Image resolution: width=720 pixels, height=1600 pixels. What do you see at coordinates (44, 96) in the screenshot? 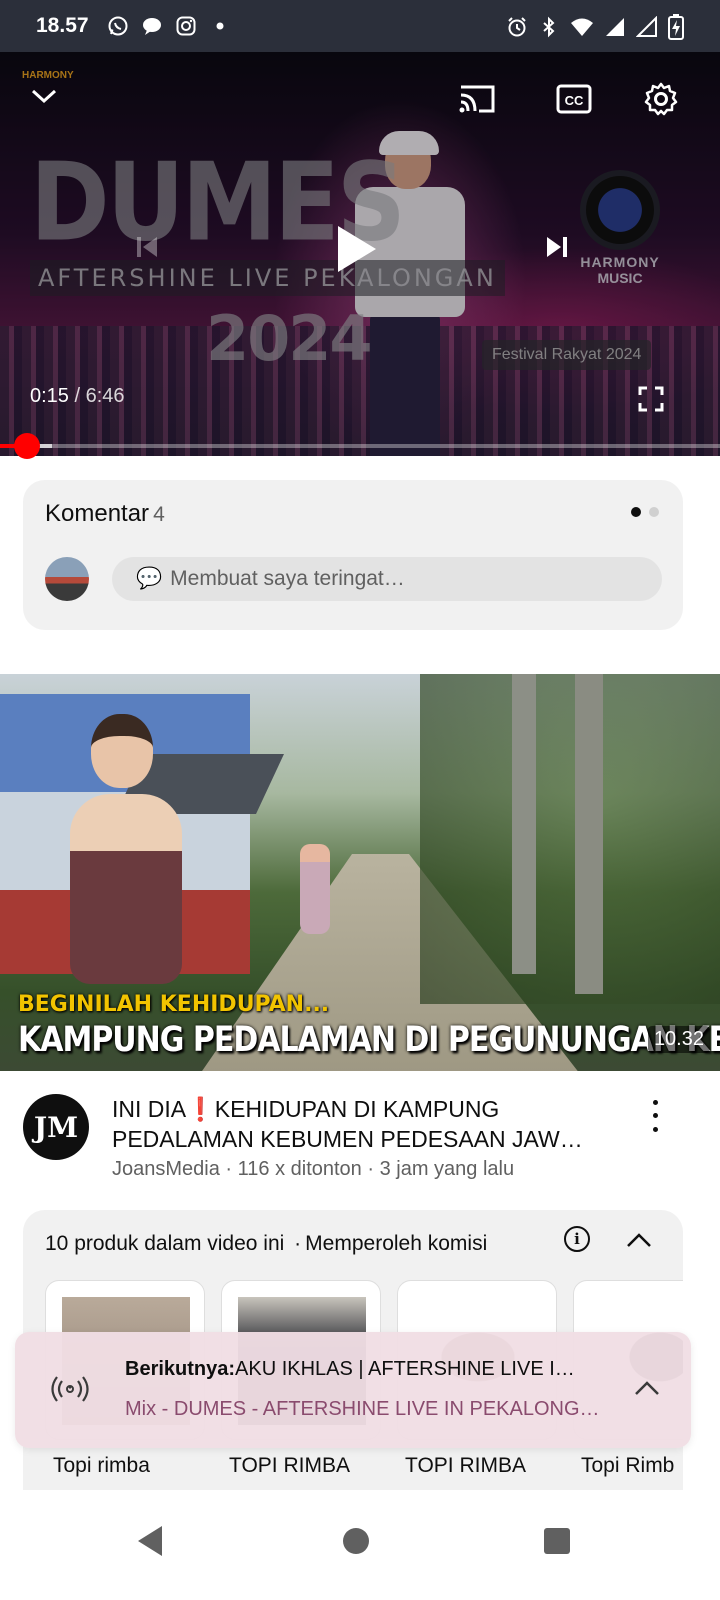
I see `chevron-down-icon` at bounding box center [44, 96].